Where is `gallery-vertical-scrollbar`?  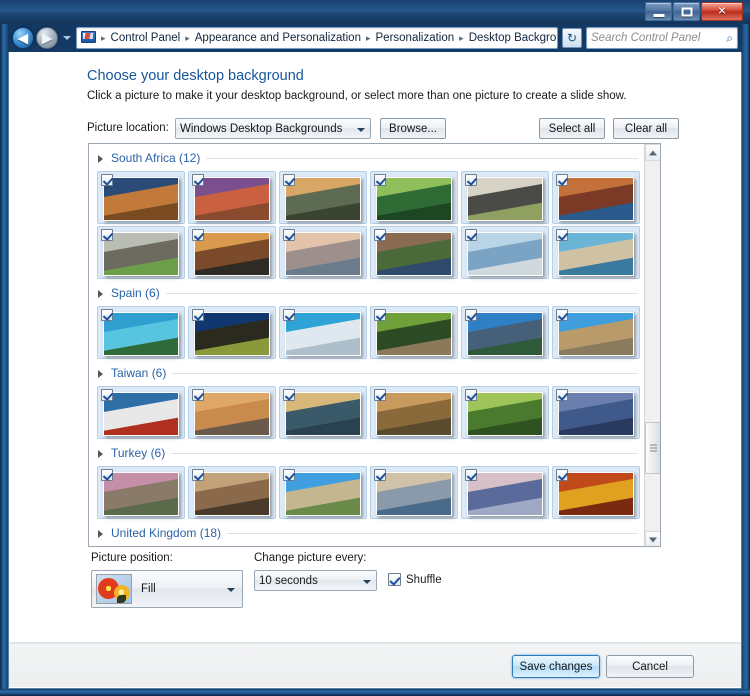 gallery-vertical-scrollbar is located at coordinates (652, 345).